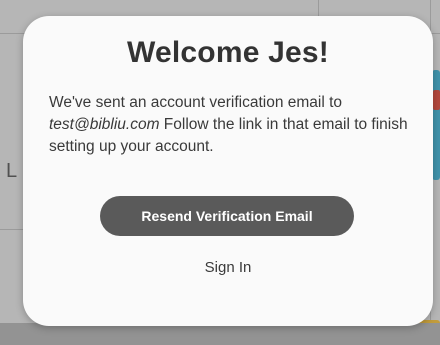 The height and width of the screenshot is (345, 440). What do you see at coordinates (228, 267) in the screenshot?
I see `sign-in-link: Sign In` at bounding box center [228, 267].